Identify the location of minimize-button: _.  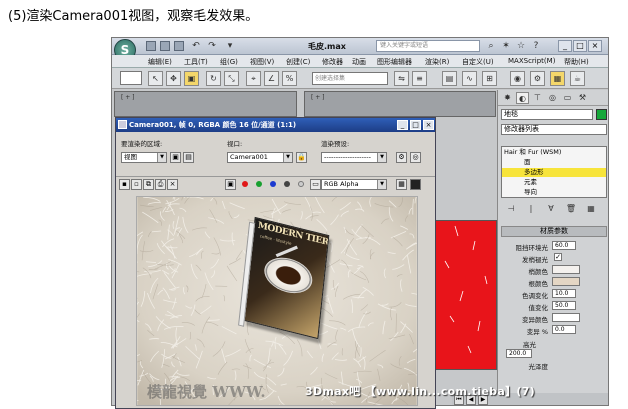
(565, 46).